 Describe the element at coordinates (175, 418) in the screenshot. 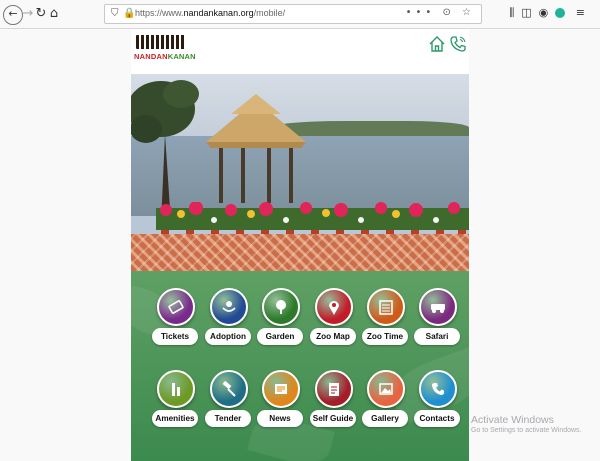

I see `tile-label: Amenities` at that location.